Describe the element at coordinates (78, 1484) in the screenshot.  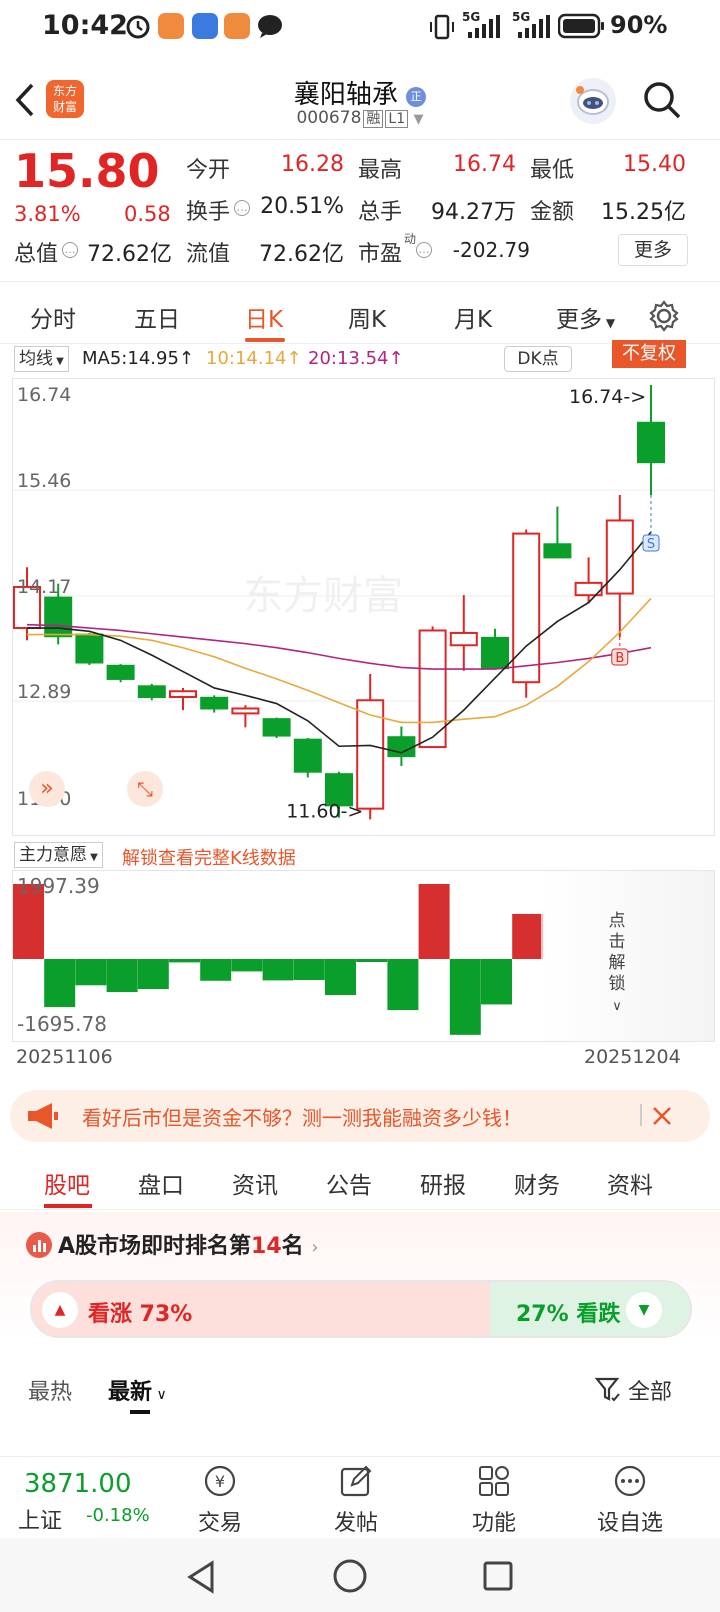
I see `index-value: 3871.00` at that location.